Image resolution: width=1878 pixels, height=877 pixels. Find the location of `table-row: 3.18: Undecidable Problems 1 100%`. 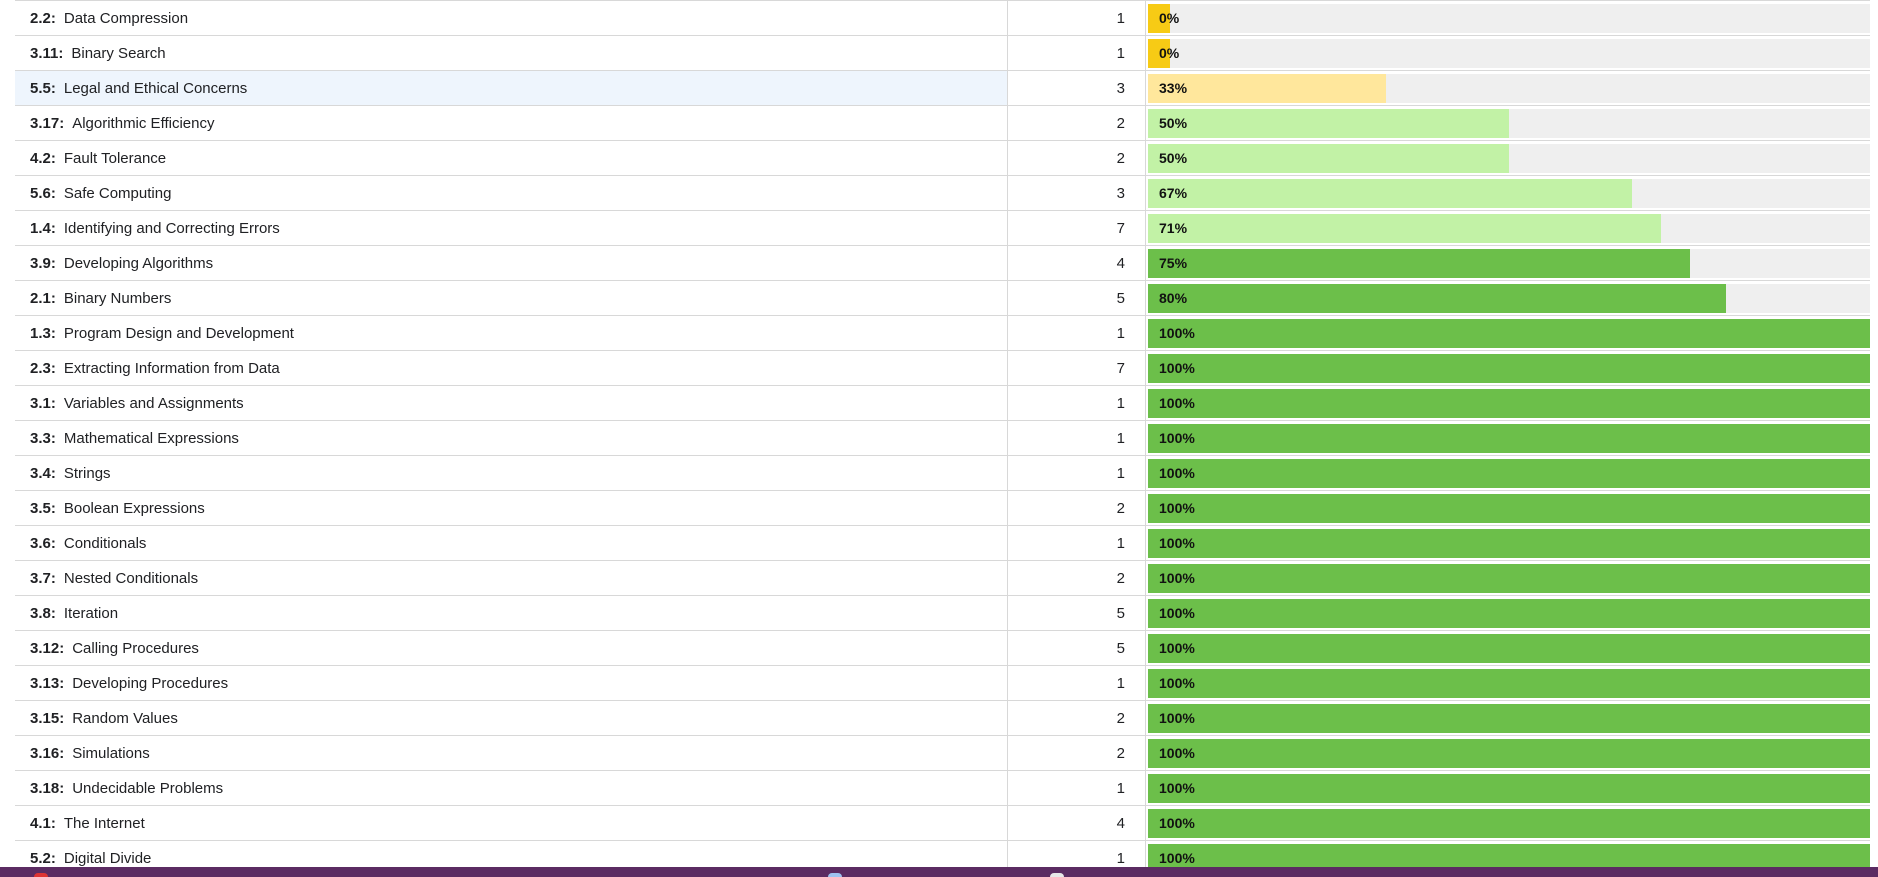

table-row: 3.18: Undecidable Problems 1 100% is located at coordinates (942, 787).